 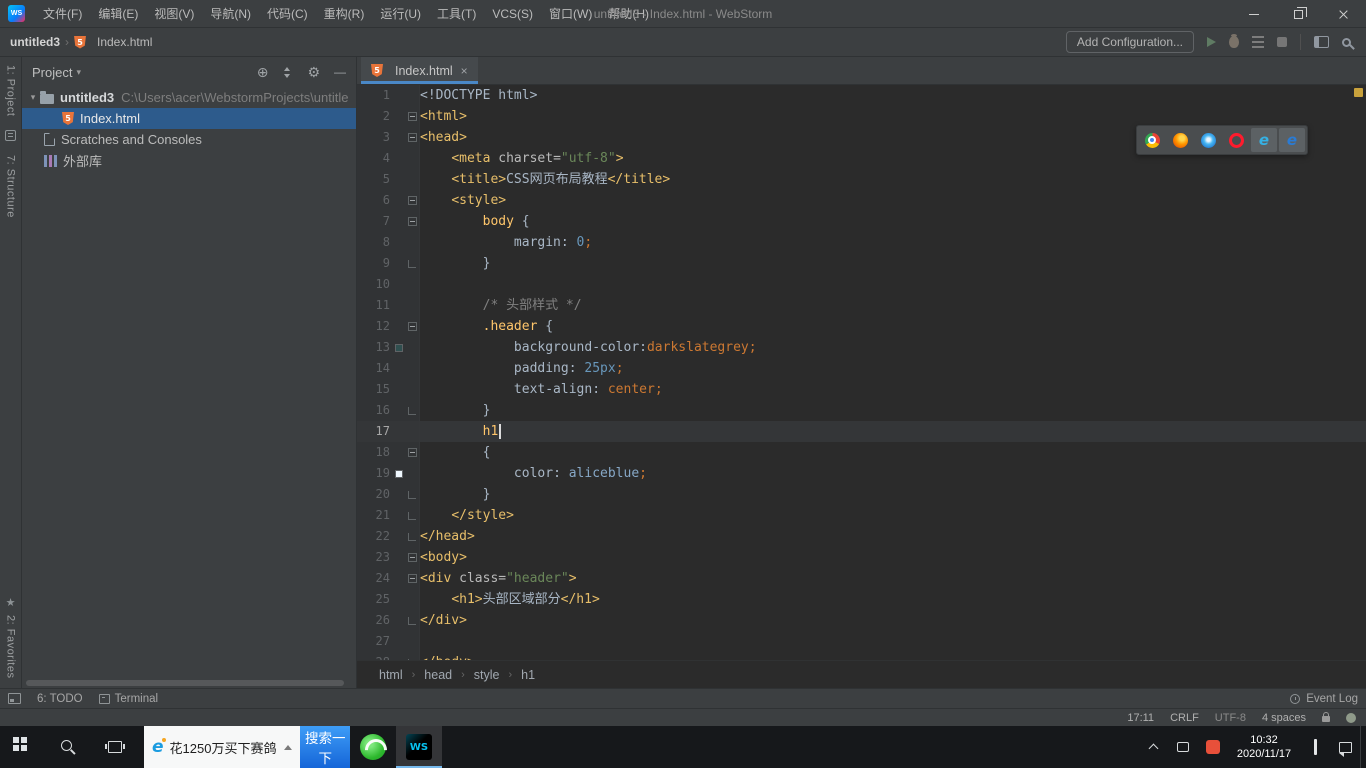 I want to click on toolwindow-switcher-icon, so click(x=14, y=698).